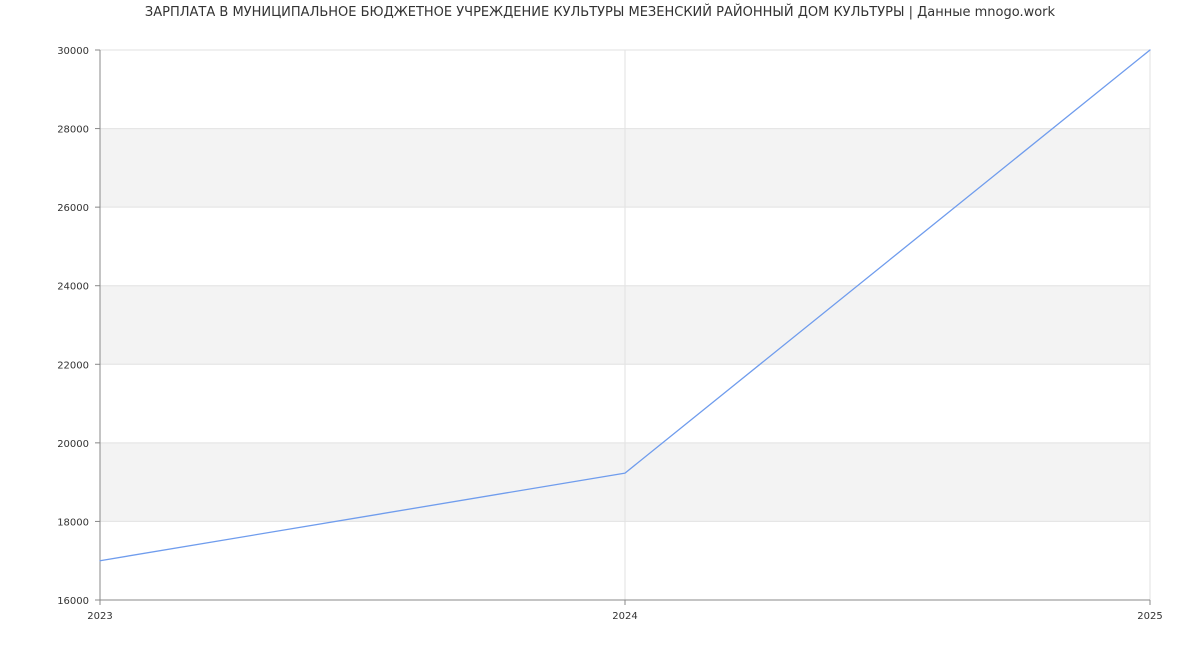  Describe the element at coordinates (73, 522) in the screenshot. I see `y-tick-label: 18000` at that location.